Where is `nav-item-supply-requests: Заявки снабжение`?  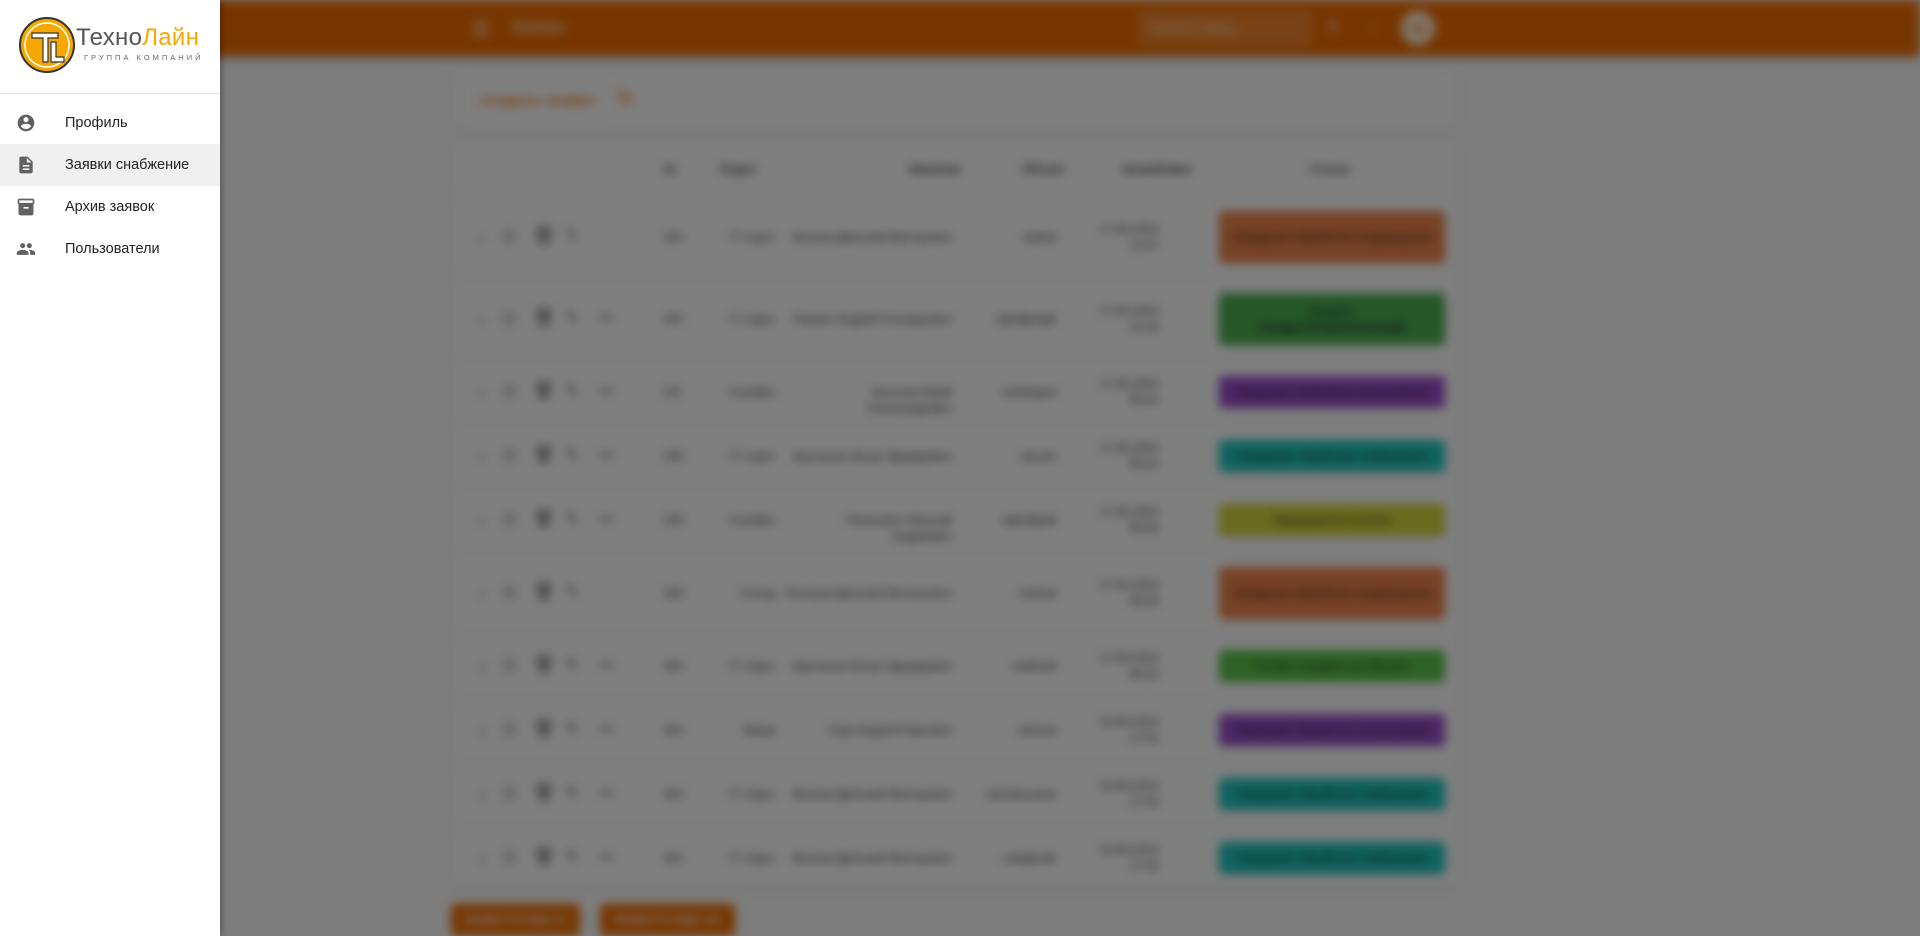
nav-item-supply-requests: Заявки снабжение is located at coordinates (110, 165).